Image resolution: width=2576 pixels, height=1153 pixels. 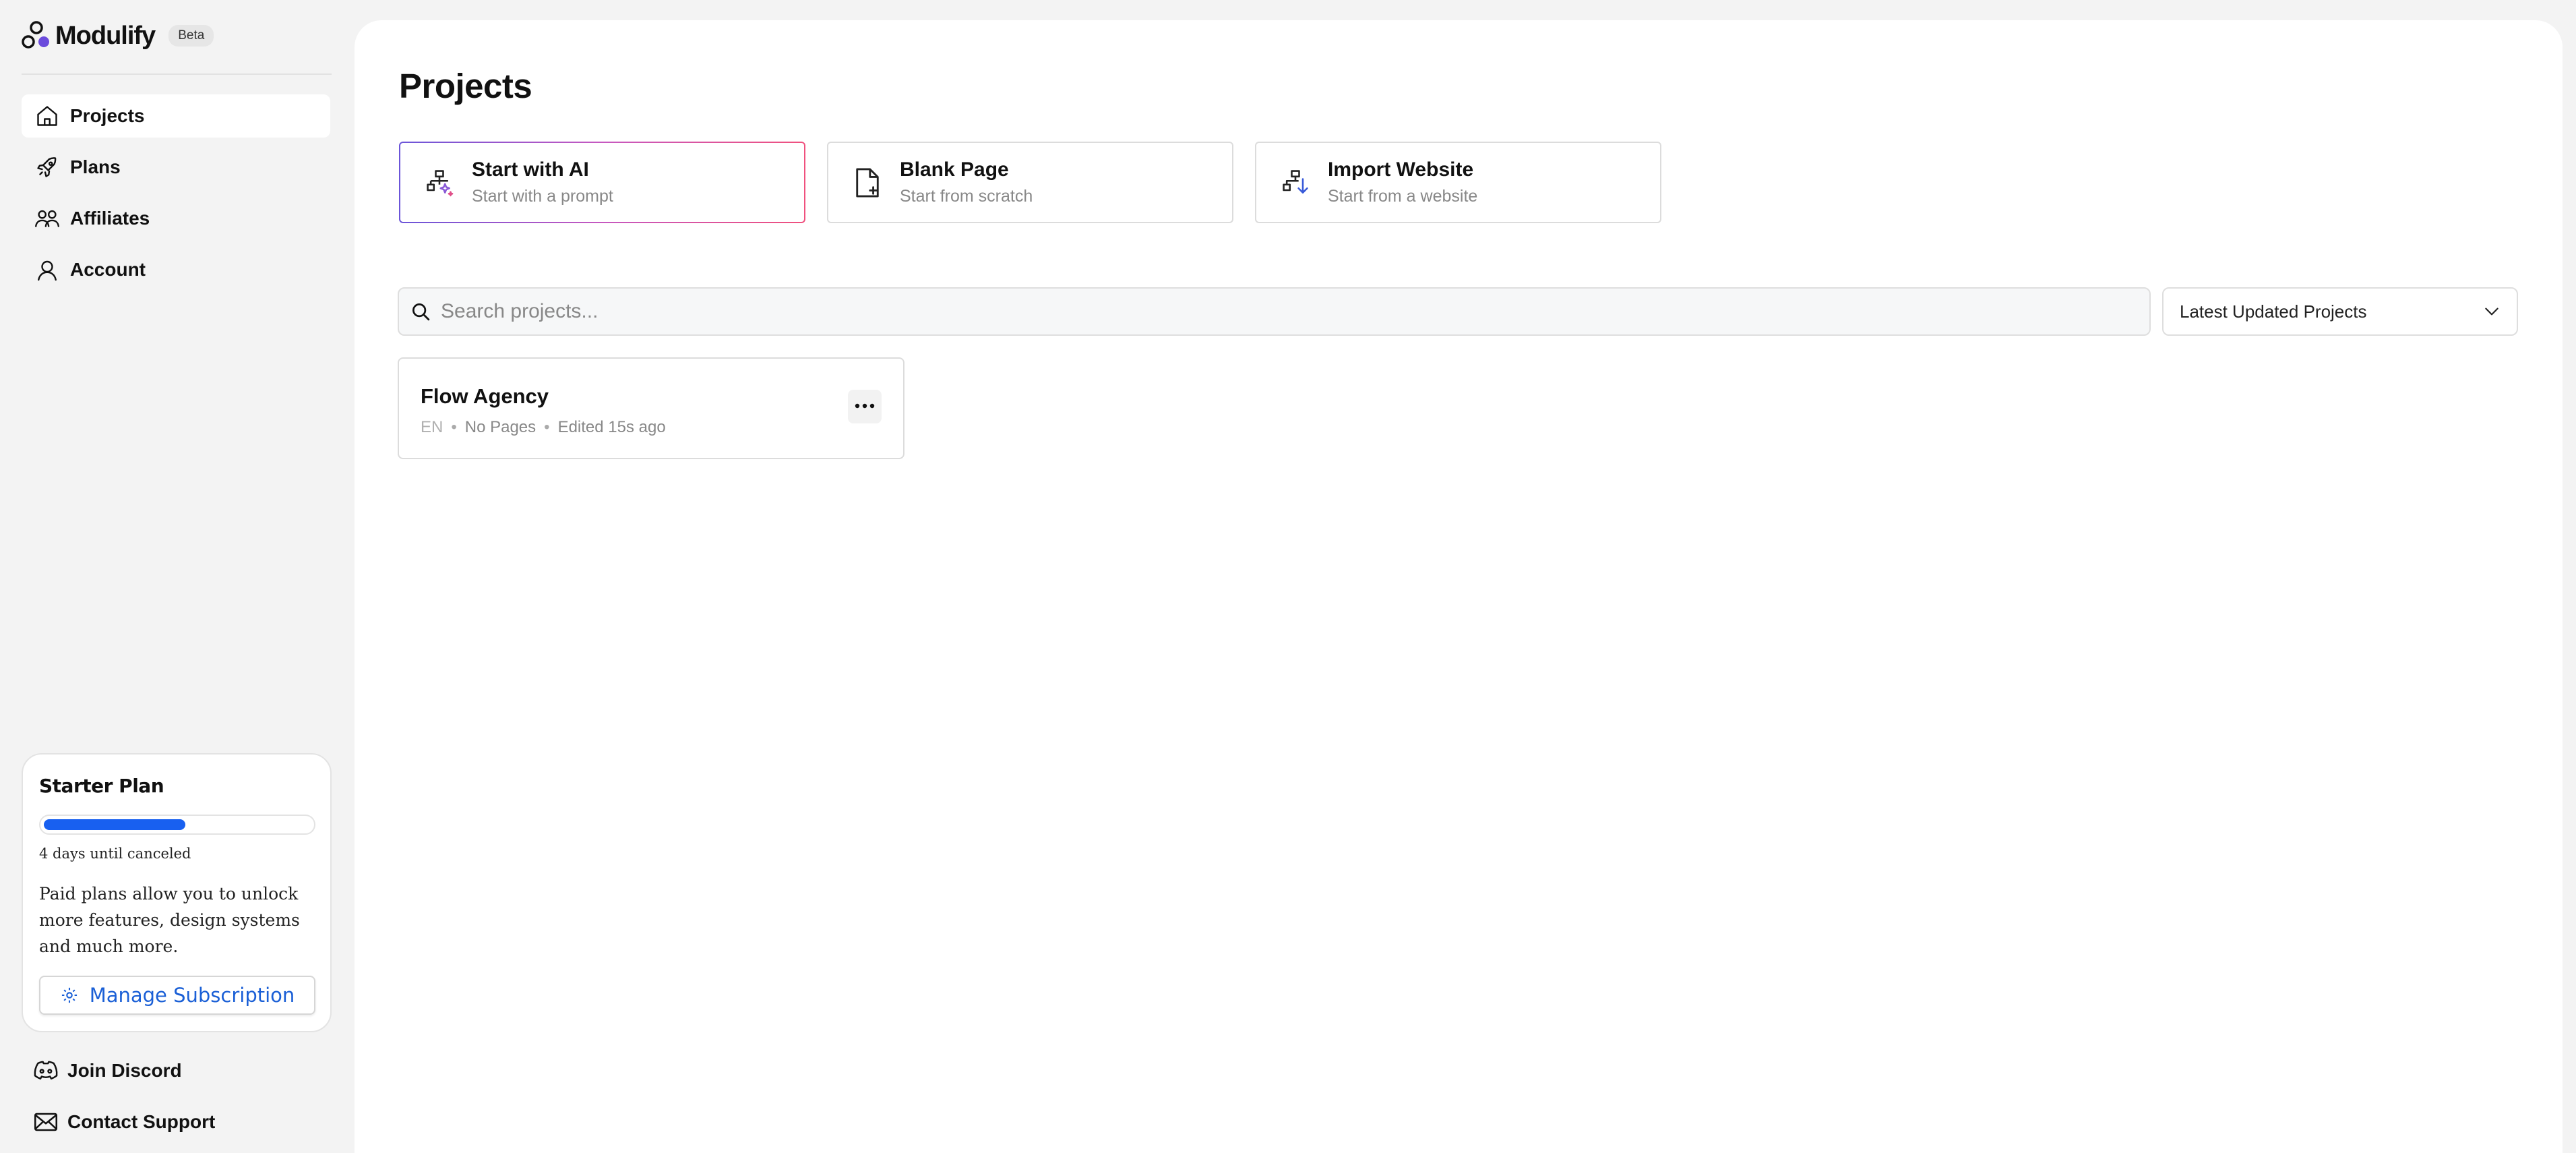 What do you see at coordinates (95, 166) in the screenshot?
I see `sidebar-item-label: Plans` at bounding box center [95, 166].